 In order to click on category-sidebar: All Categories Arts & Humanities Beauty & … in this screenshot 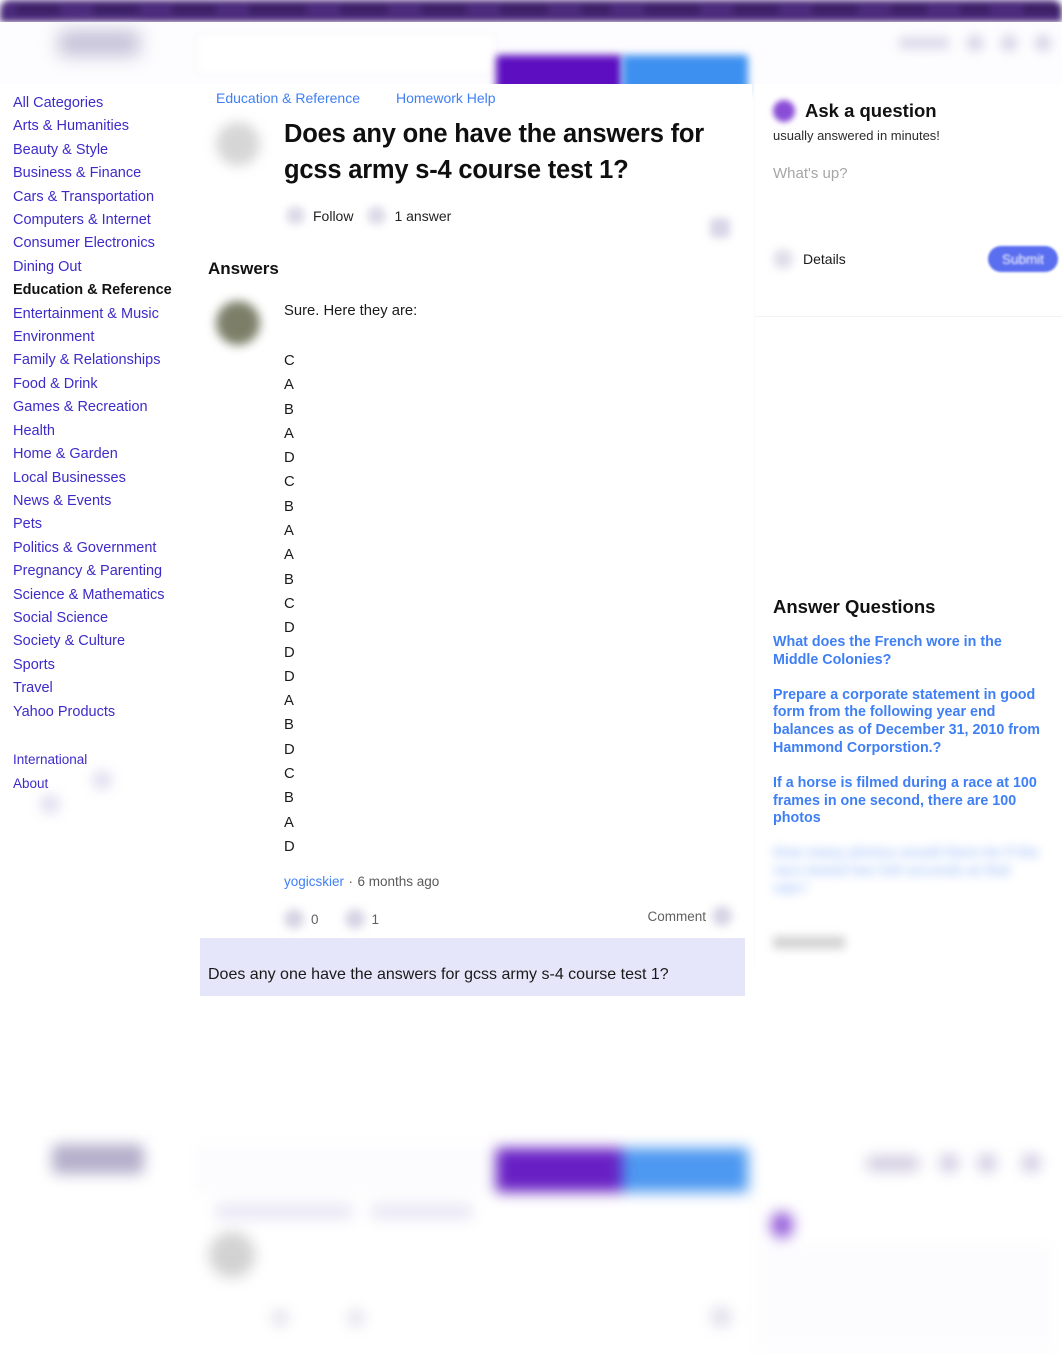, I will do `click(100, 453)`.